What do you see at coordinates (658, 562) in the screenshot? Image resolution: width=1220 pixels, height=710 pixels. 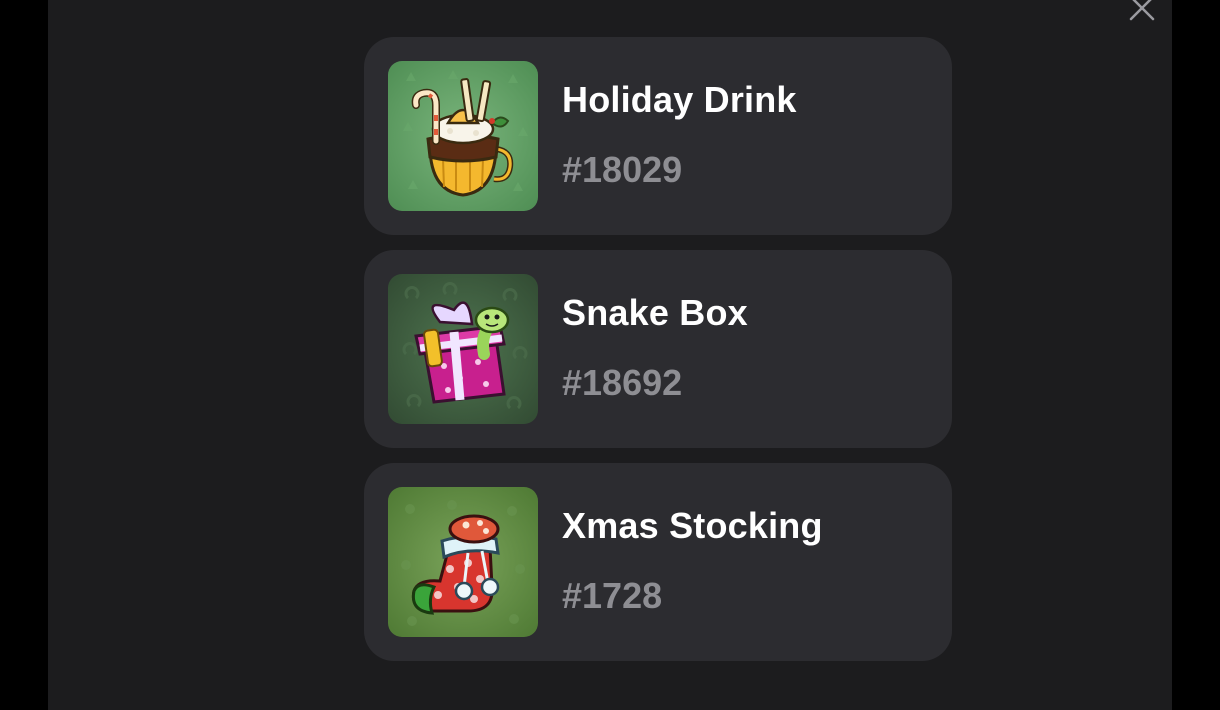 I see `list-item-xmas-stocking: Xmas Stocking #1728` at bounding box center [658, 562].